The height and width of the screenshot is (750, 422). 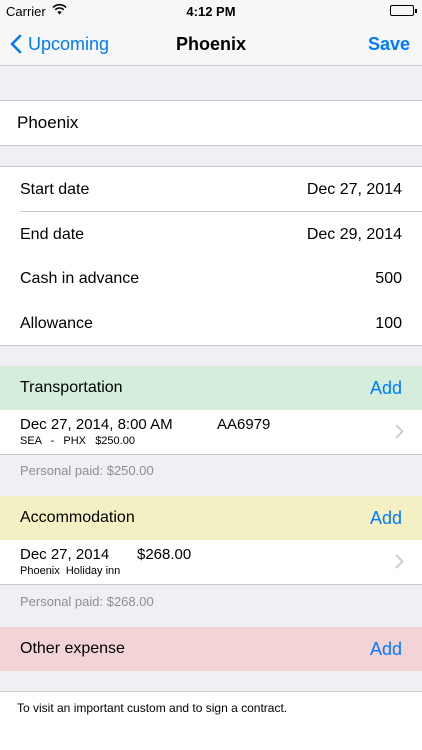 What do you see at coordinates (55, 189) in the screenshot?
I see `start-date-label: Start date` at bounding box center [55, 189].